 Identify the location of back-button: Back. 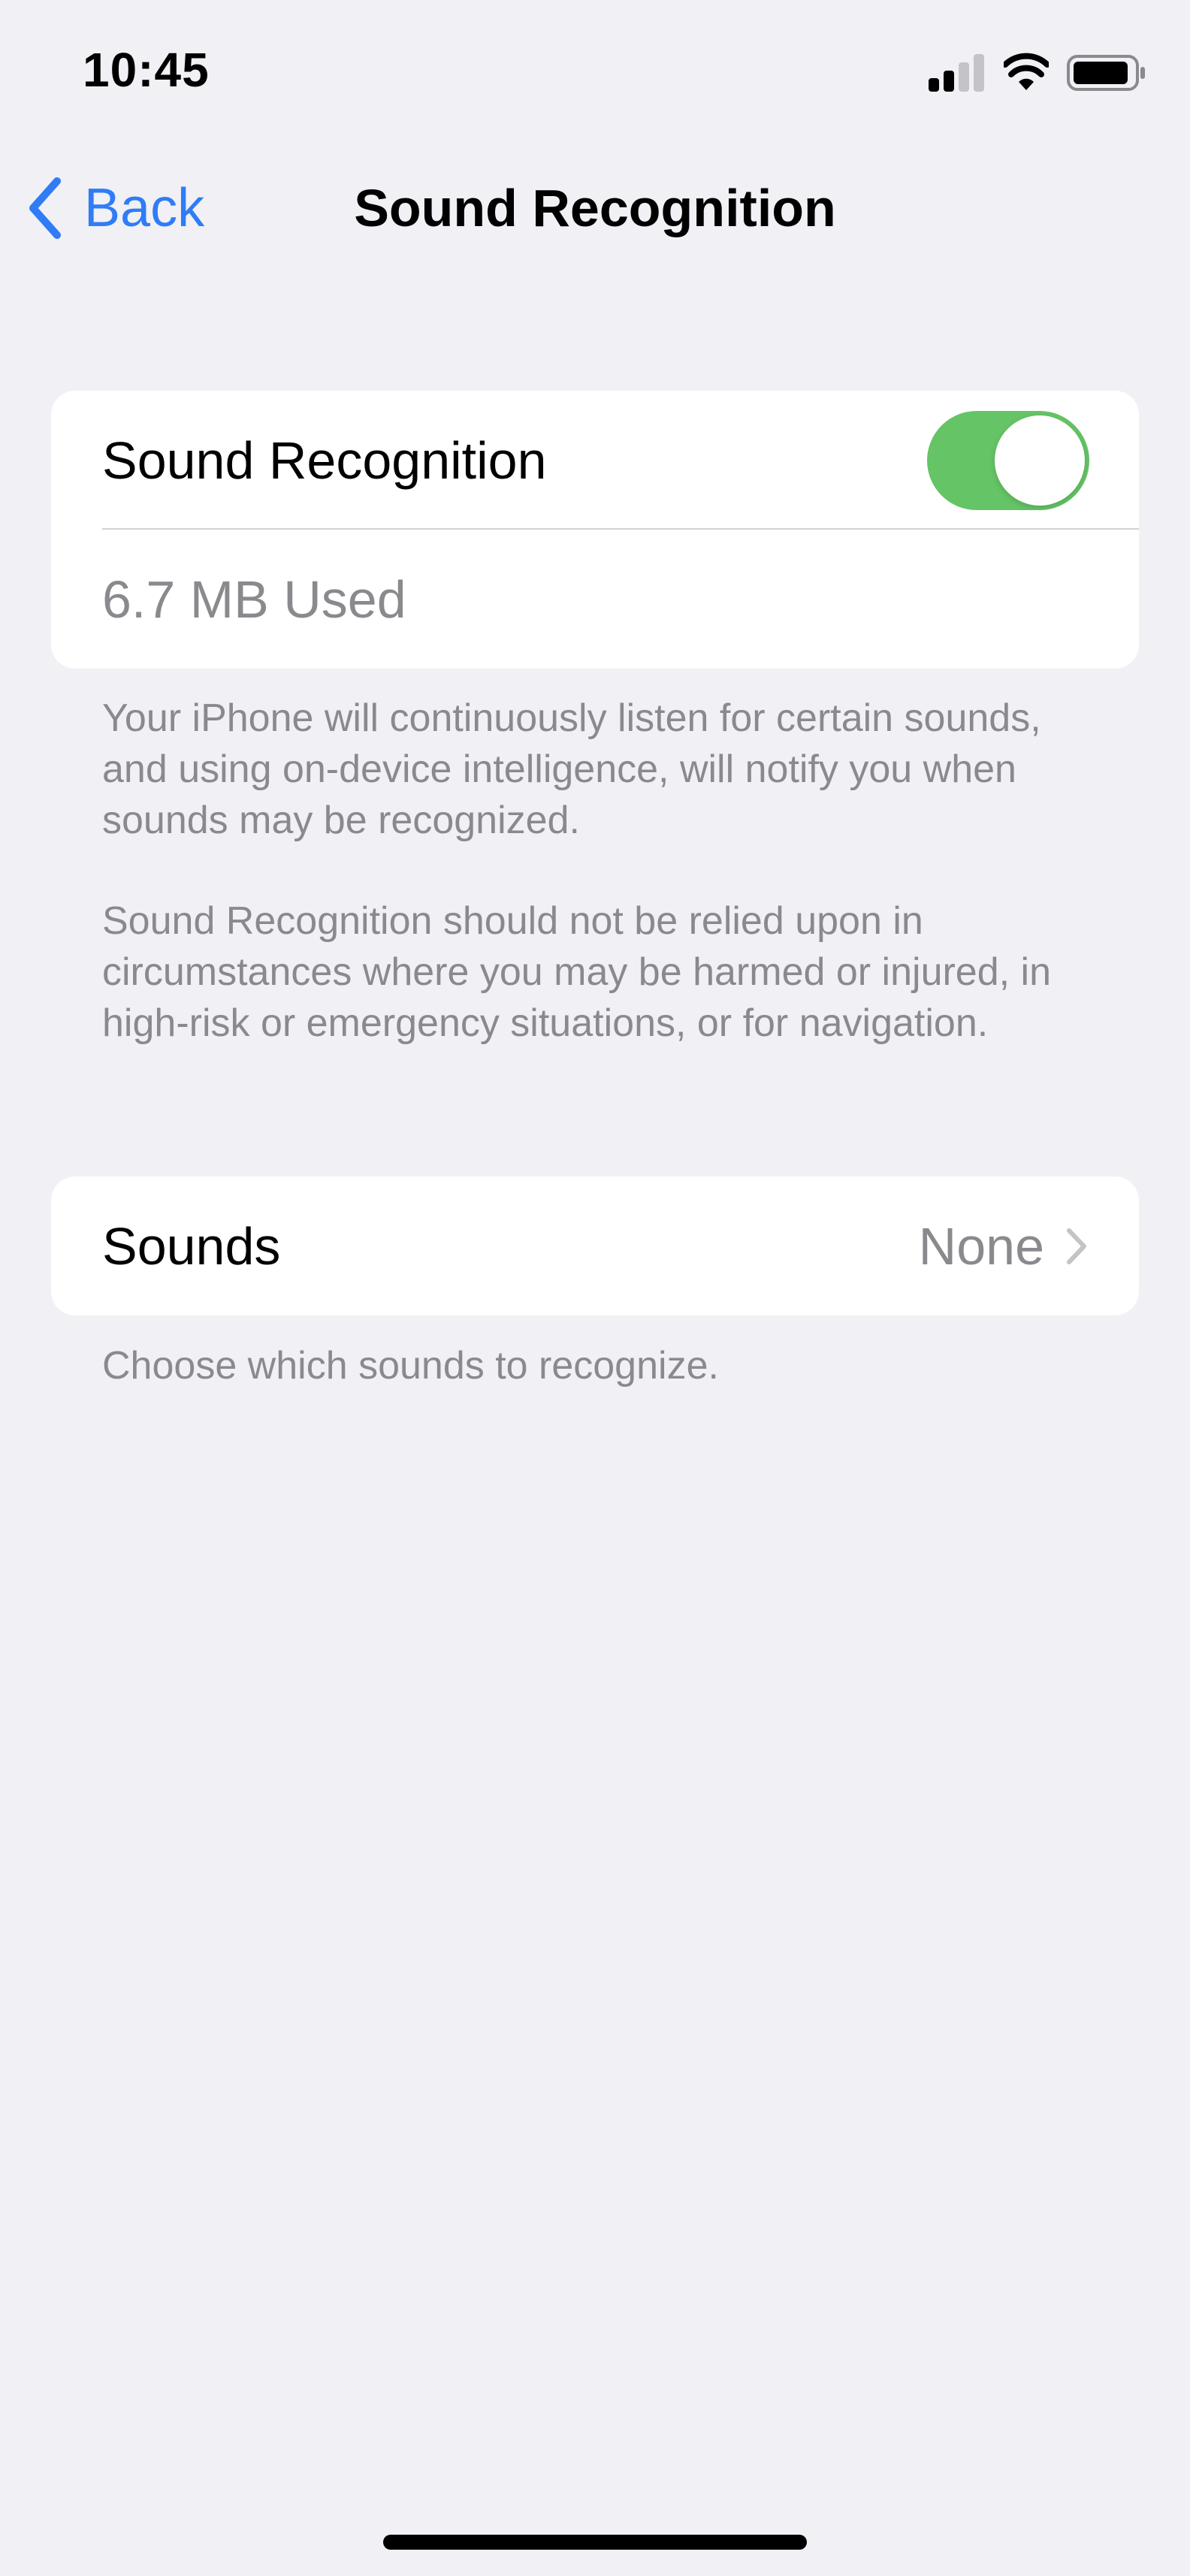
(115, 208).